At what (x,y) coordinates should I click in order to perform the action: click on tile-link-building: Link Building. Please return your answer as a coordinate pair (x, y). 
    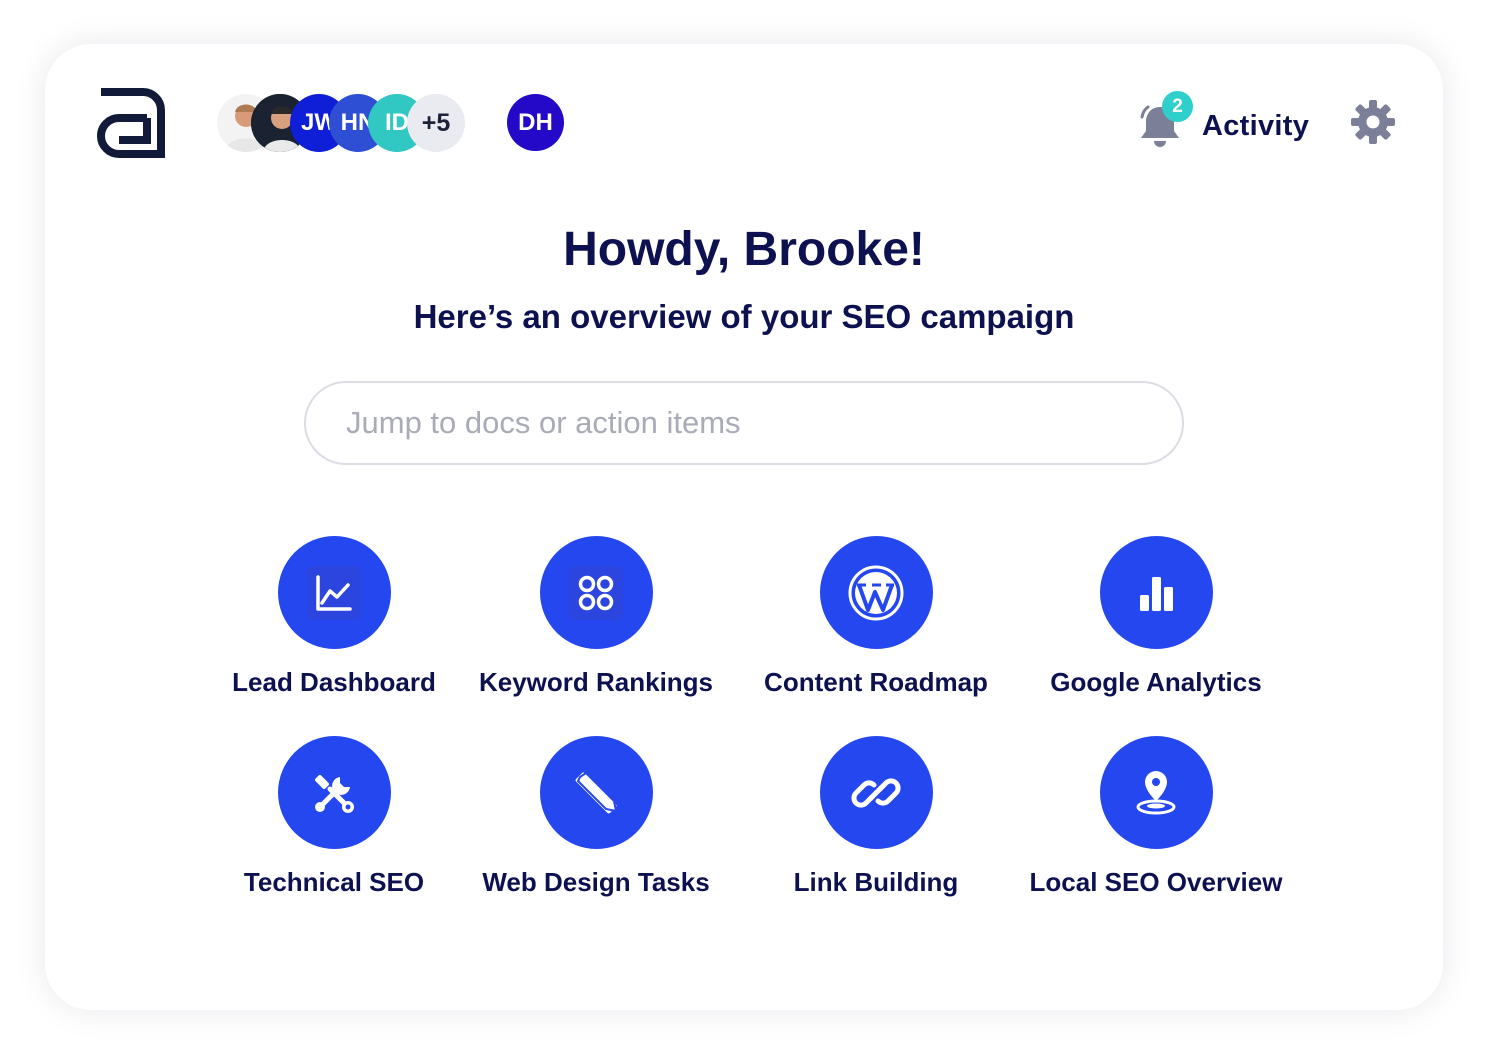
    Looking at the image, I should click on (876, 817).